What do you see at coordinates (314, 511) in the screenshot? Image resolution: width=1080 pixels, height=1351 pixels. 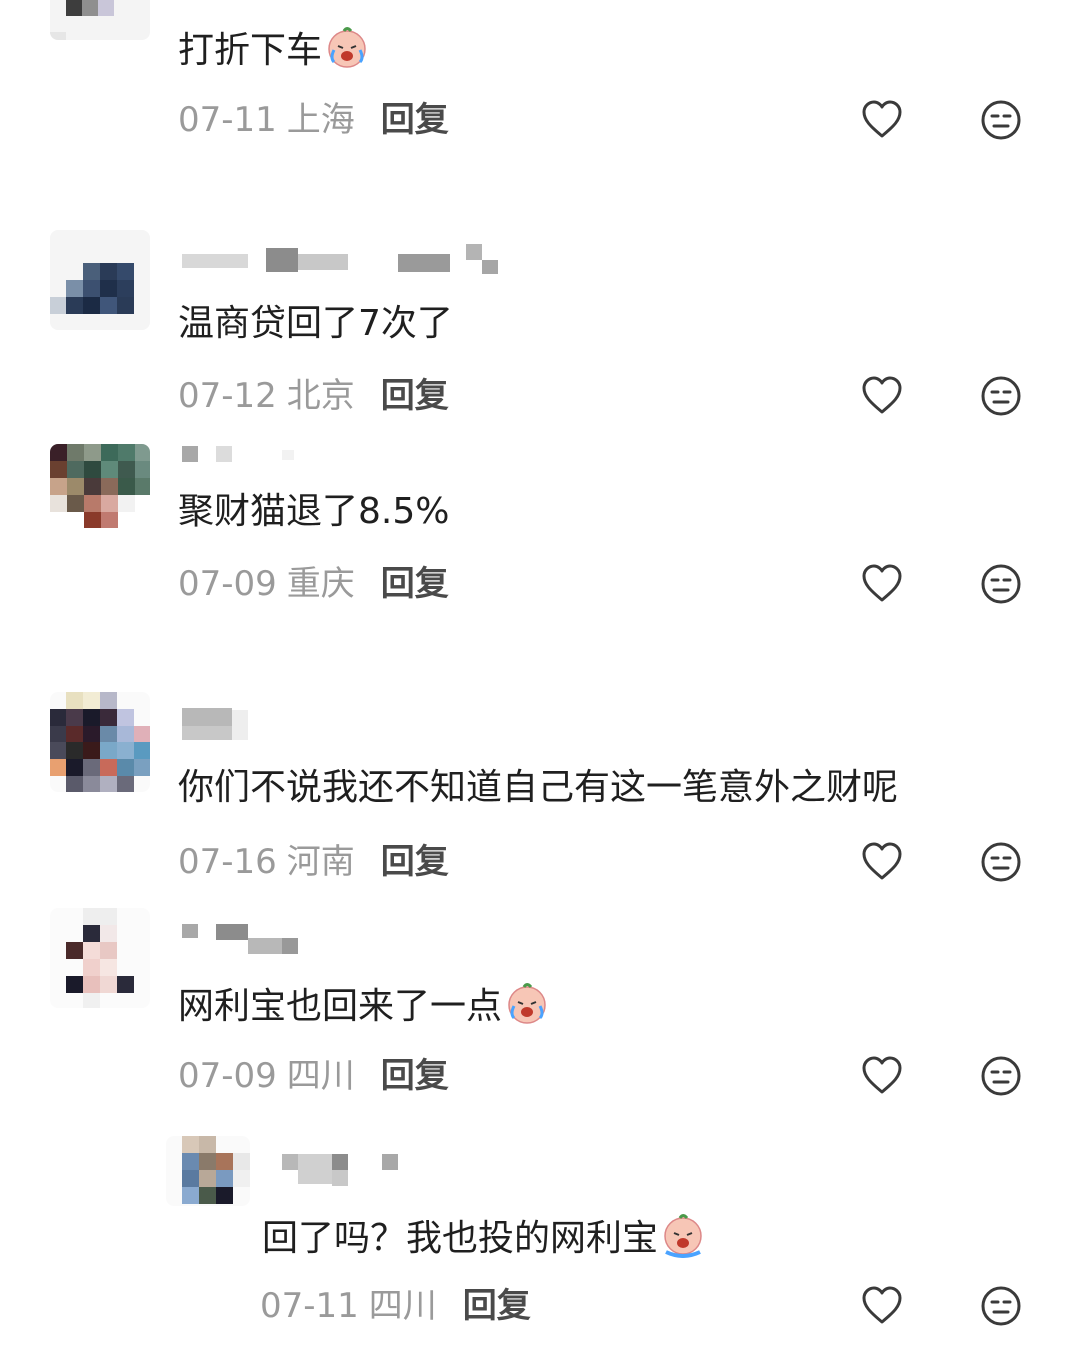 I see `comment-text: 聚财猫退了8.5%` at bounding box center [314, 511].